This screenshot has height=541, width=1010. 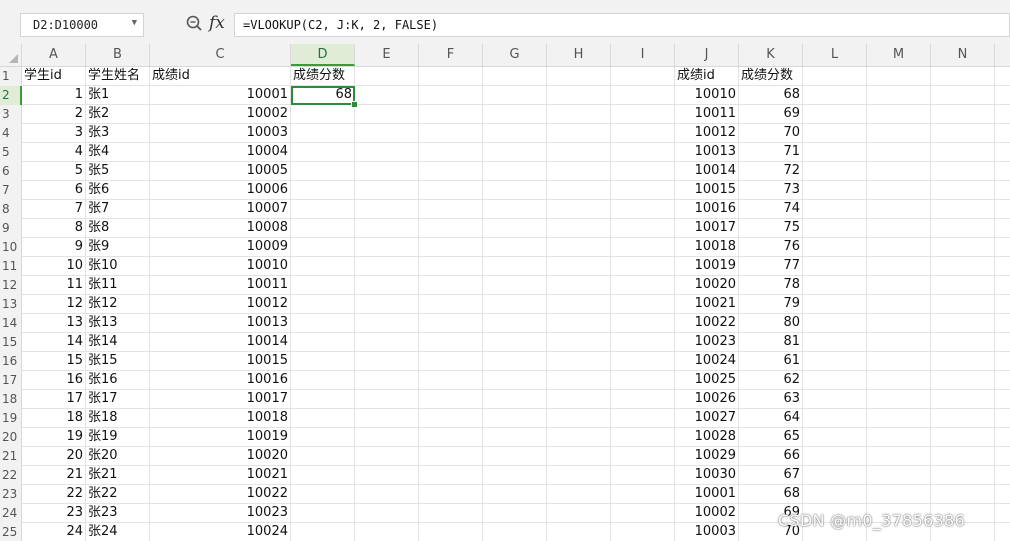 I want to click on row-header: 16, so click(x=11, y=361).